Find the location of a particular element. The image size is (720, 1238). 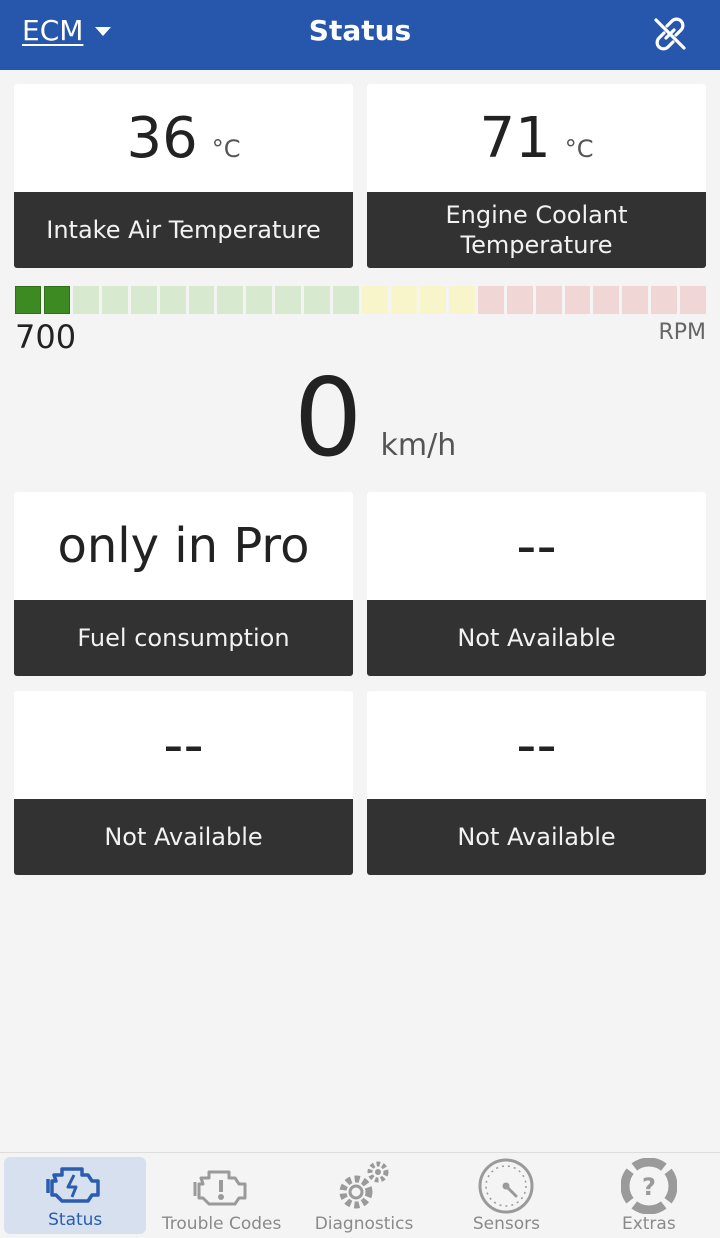

engine-coolant-temp-card: 71 °C Engine Coolant Temperature is located at coordinates (536, 176).